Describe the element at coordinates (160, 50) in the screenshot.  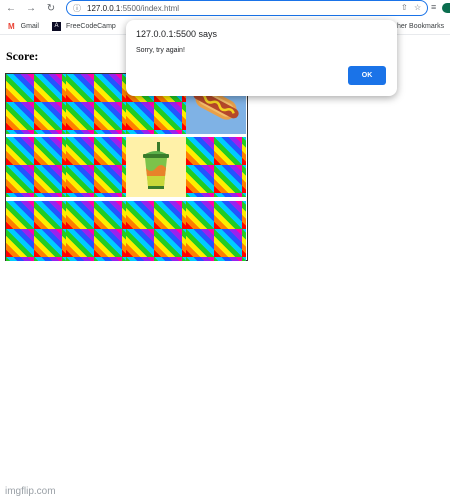
I see `alert-message: Sorry, try again!` at that location.